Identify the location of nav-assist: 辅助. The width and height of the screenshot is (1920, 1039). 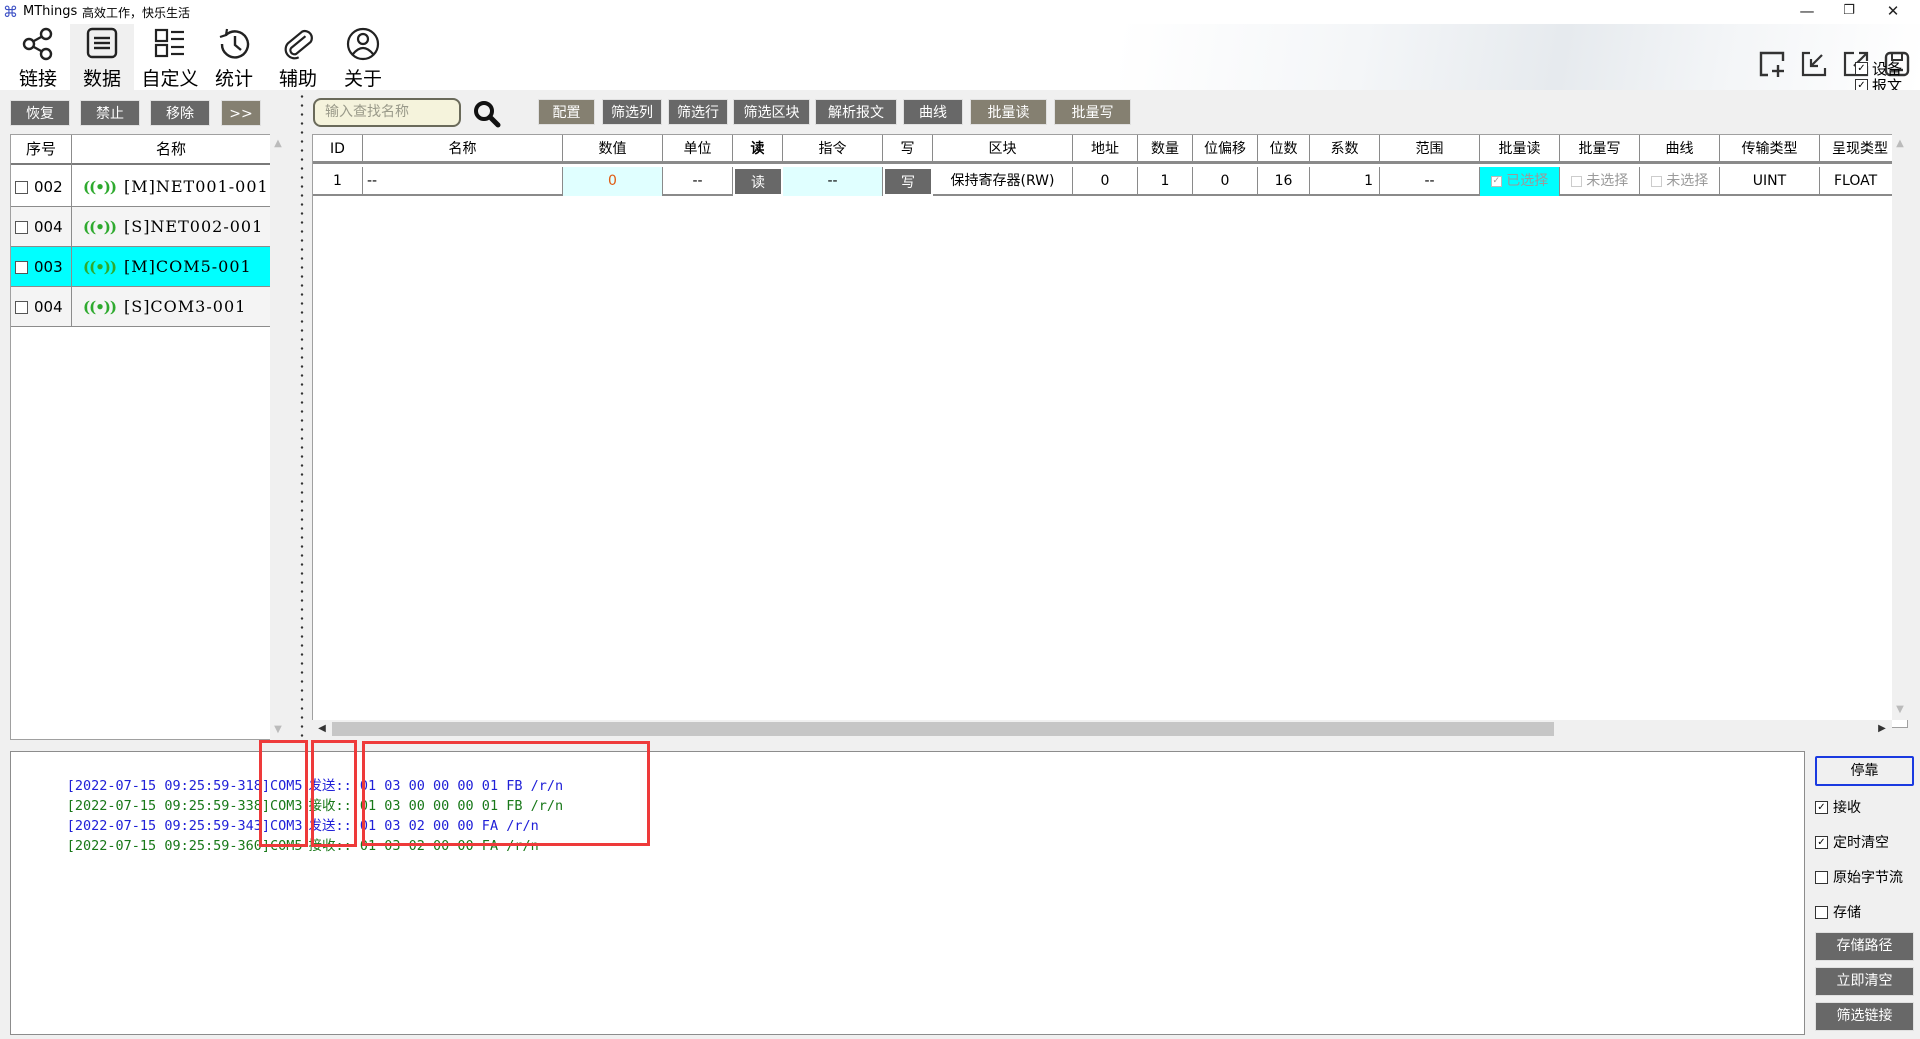
(298, 57).